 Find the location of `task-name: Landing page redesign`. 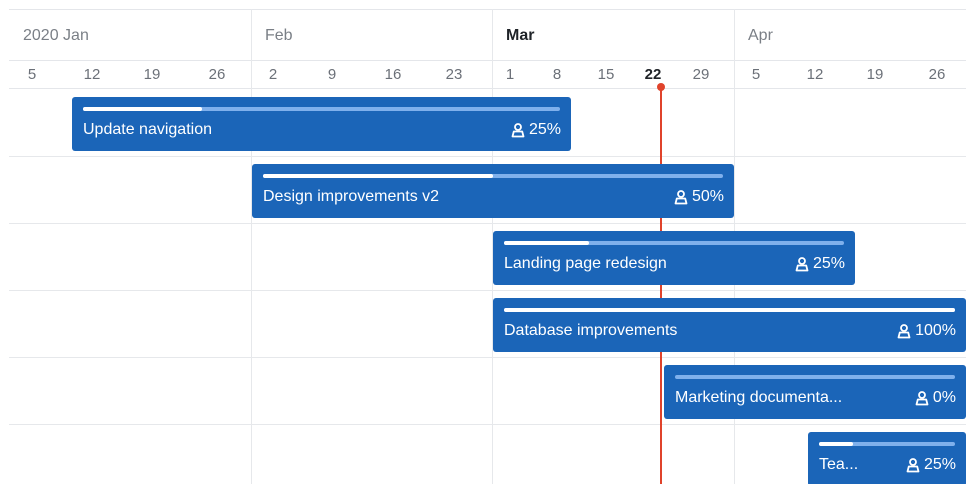

task-name: Landing page redesign is located at coordinates (585, 263).